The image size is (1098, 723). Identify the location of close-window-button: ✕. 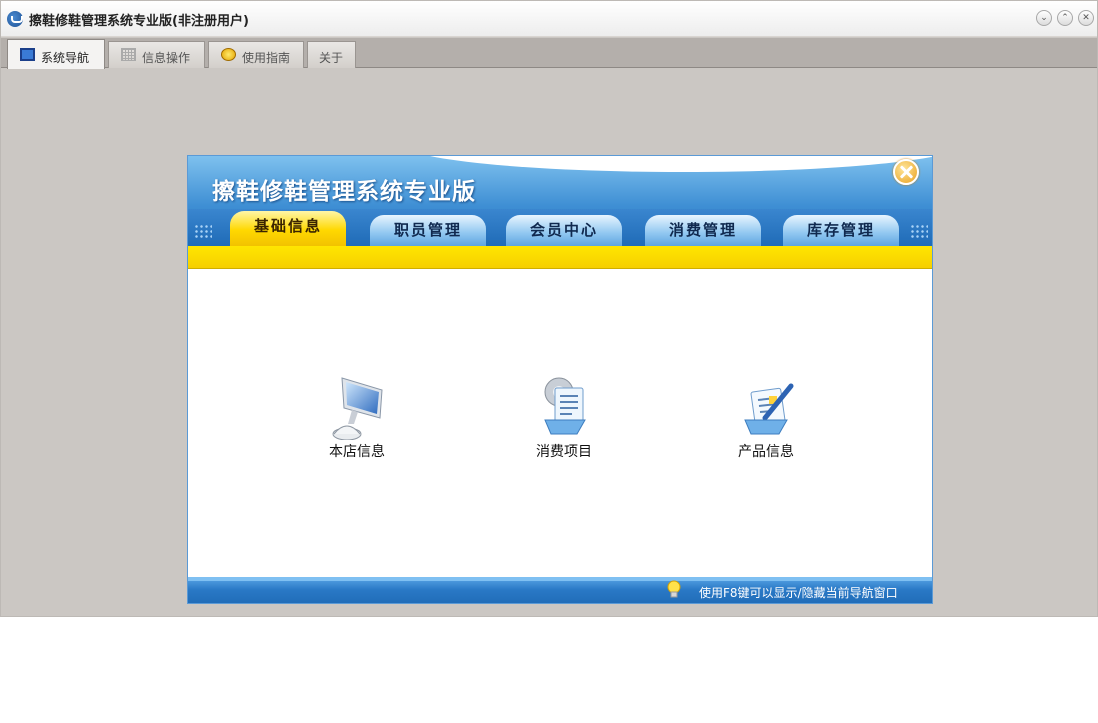
(1086, 18).